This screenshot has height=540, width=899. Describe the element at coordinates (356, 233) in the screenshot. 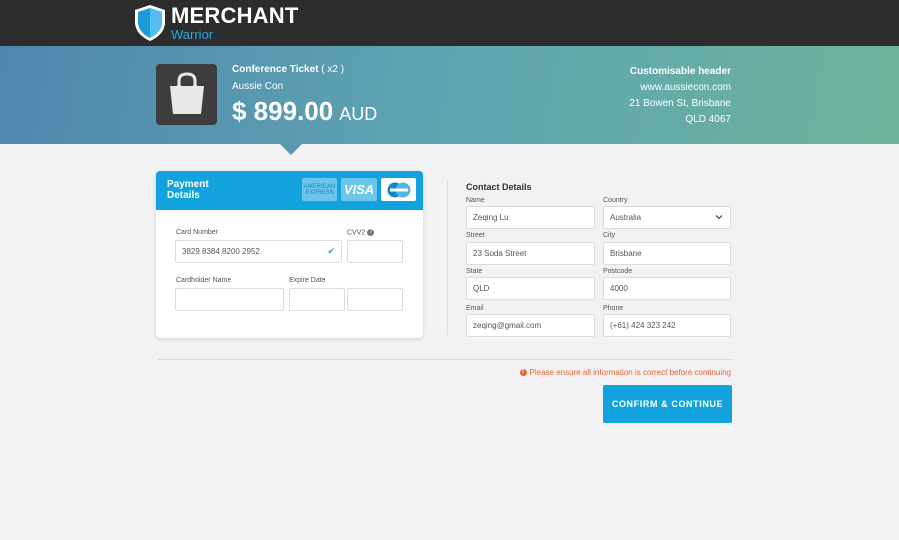

I see `cvv-label-text: CVV2` at that location.